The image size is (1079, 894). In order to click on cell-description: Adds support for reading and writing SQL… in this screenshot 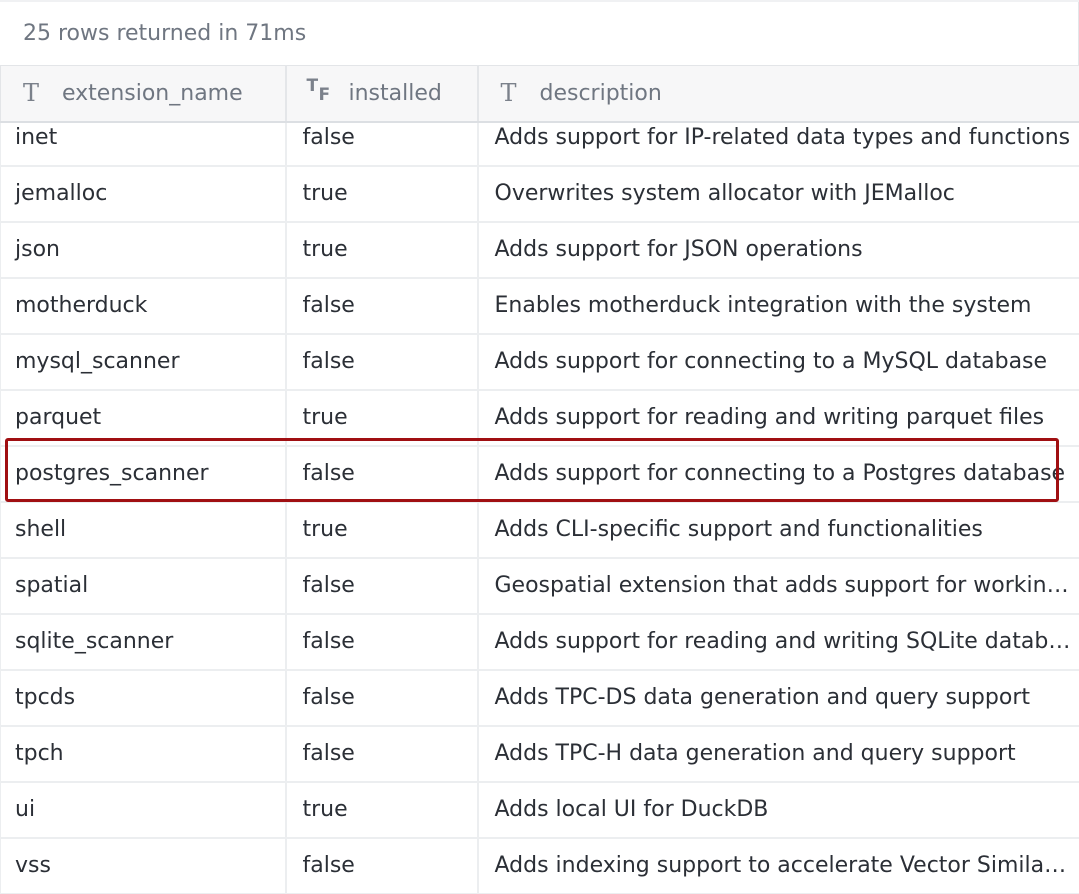, I will do `click(778, 642)`.